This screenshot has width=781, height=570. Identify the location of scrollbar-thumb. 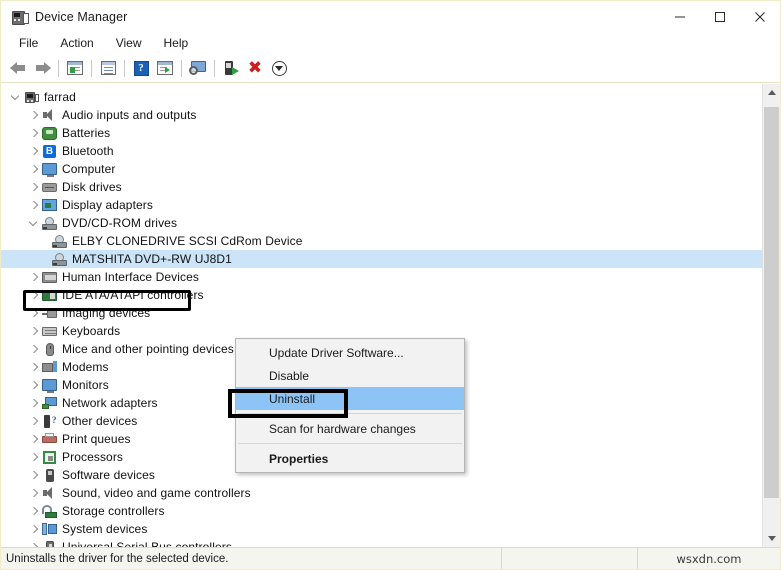
(771, 302).